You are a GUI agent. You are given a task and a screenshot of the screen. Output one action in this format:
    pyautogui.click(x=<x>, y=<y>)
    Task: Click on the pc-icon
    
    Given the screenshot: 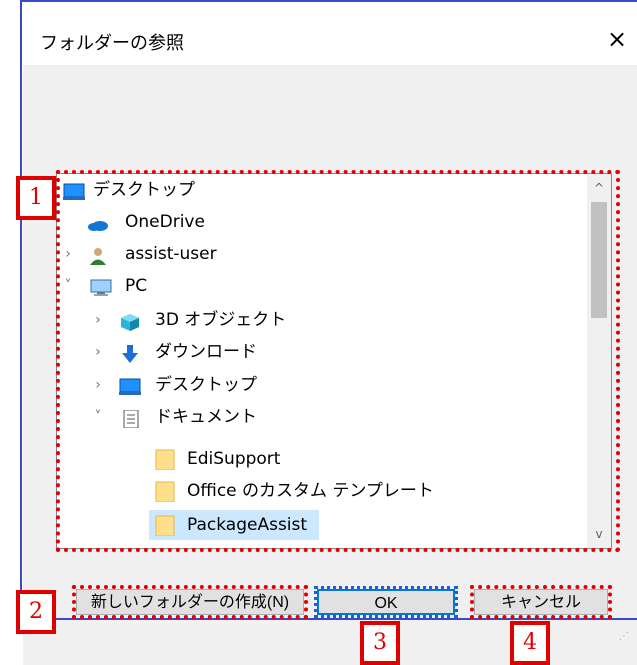 What is the action you would take?
    pyautogui.click(x=100, y=286)
    